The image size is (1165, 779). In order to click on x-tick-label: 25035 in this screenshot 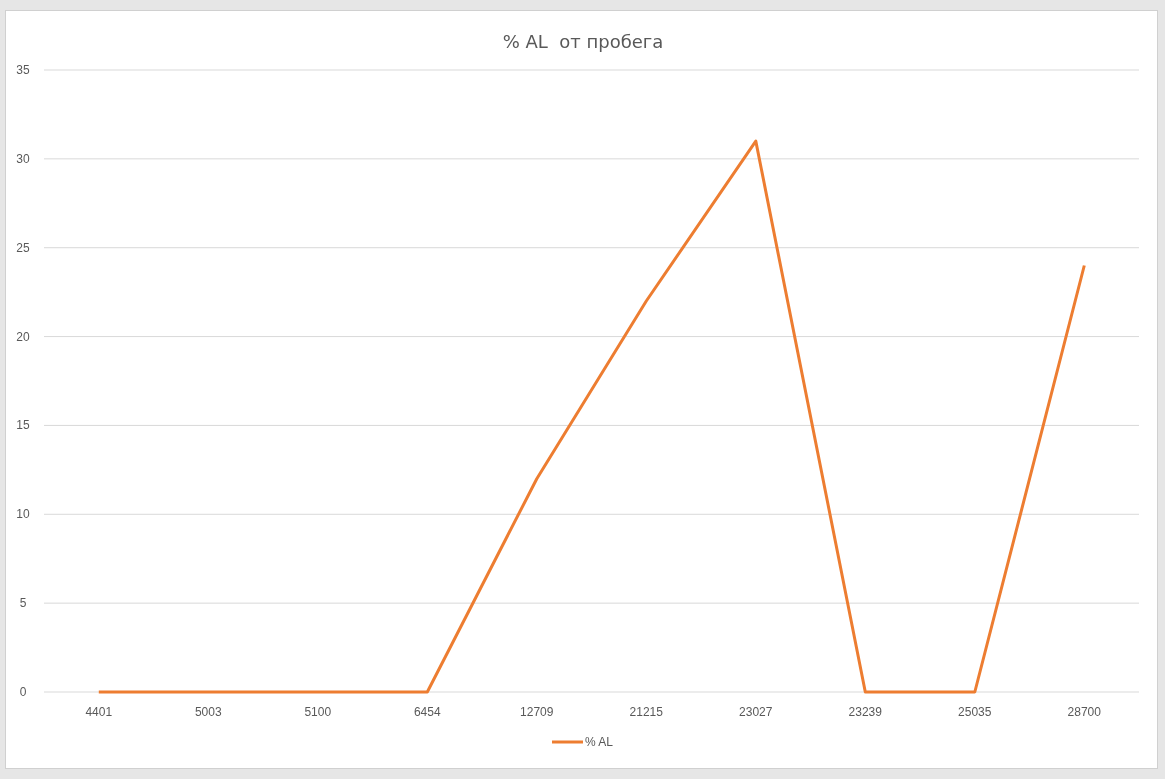, I will do `click(975, 712)`.